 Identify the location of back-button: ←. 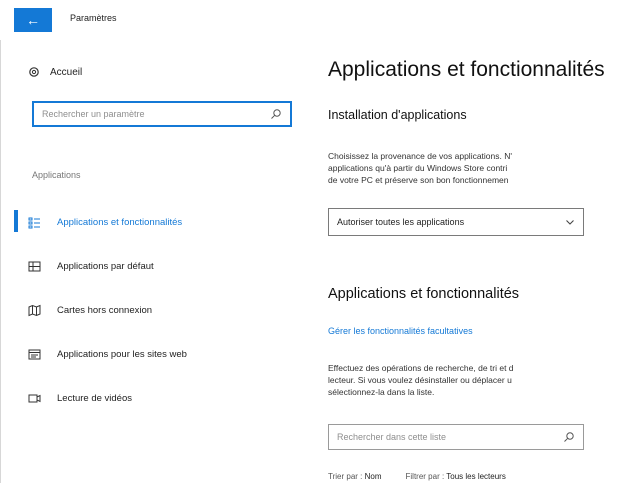
(33, 20).